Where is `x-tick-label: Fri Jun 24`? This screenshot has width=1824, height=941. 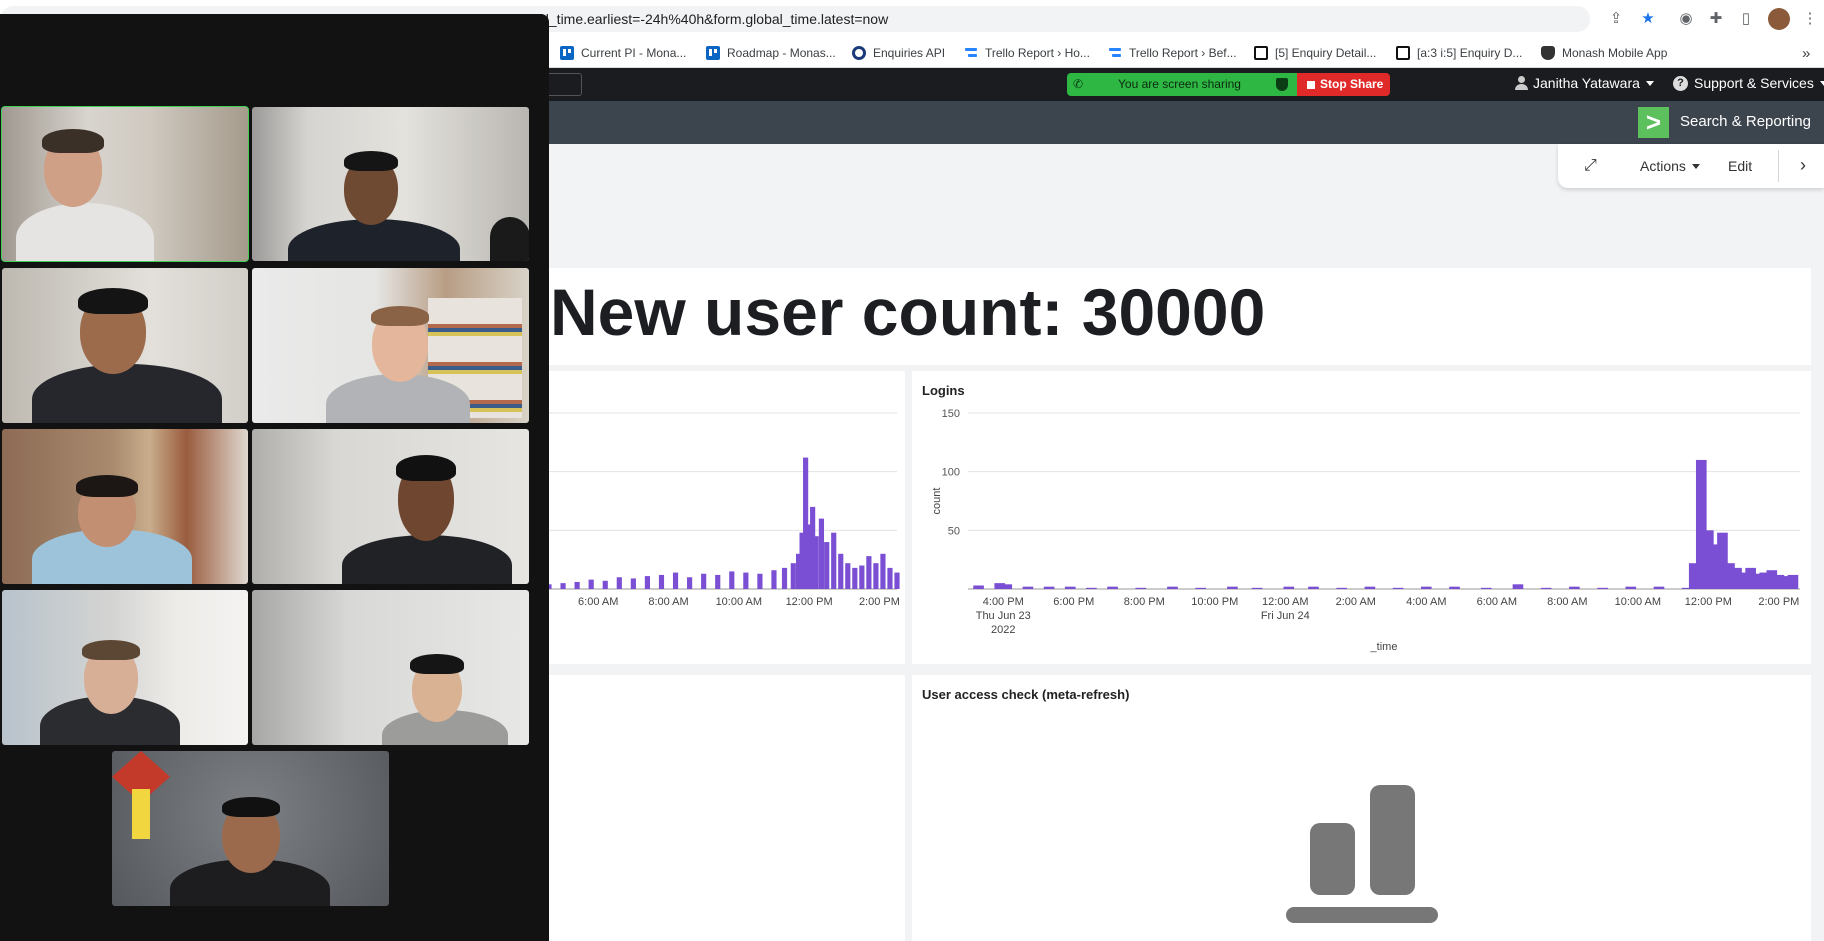
x-tick-label: Fri Jun 24 is located at coordinates (1285, 616).